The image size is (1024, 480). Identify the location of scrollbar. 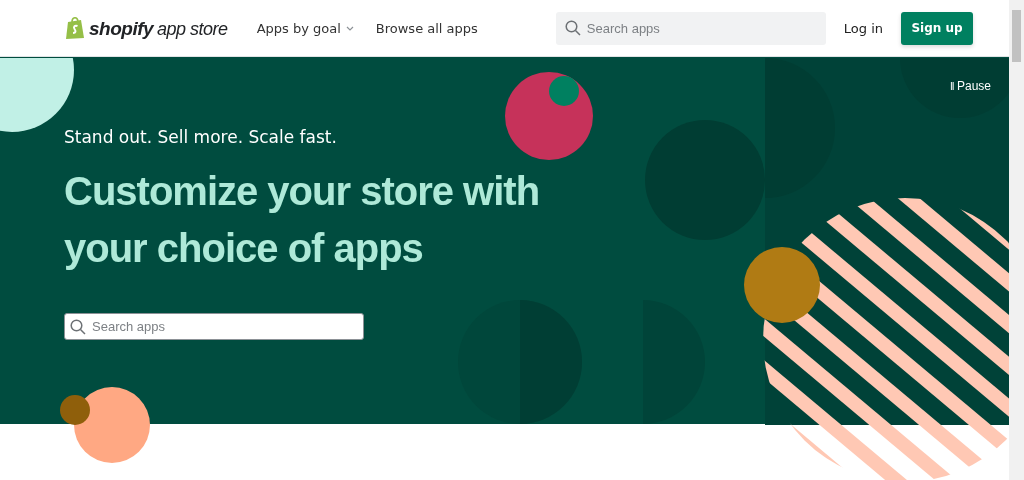
(1016, 240).